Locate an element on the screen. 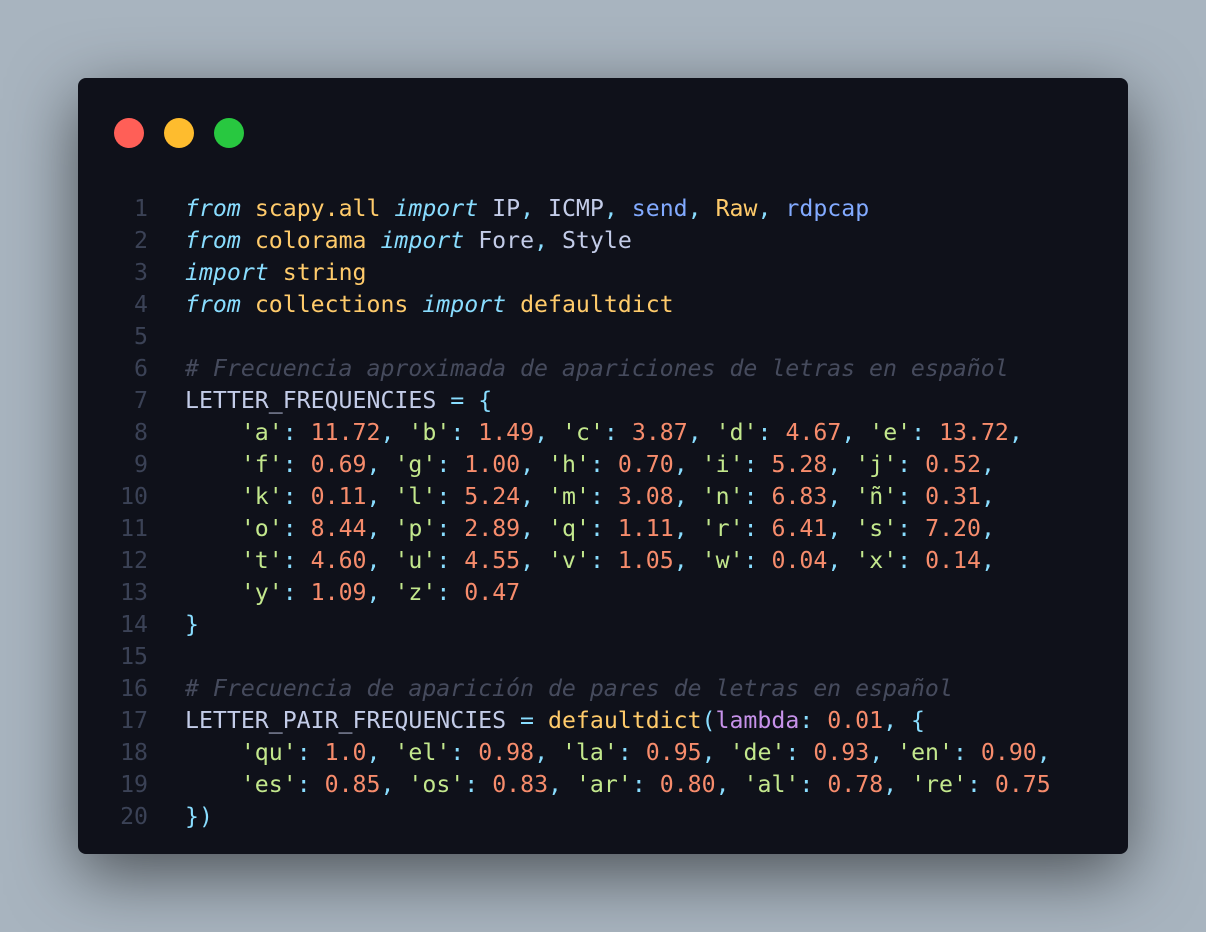 The height and width of the screenshot is (932, 1206). zoom-dot is located at coordinates (229, 133).